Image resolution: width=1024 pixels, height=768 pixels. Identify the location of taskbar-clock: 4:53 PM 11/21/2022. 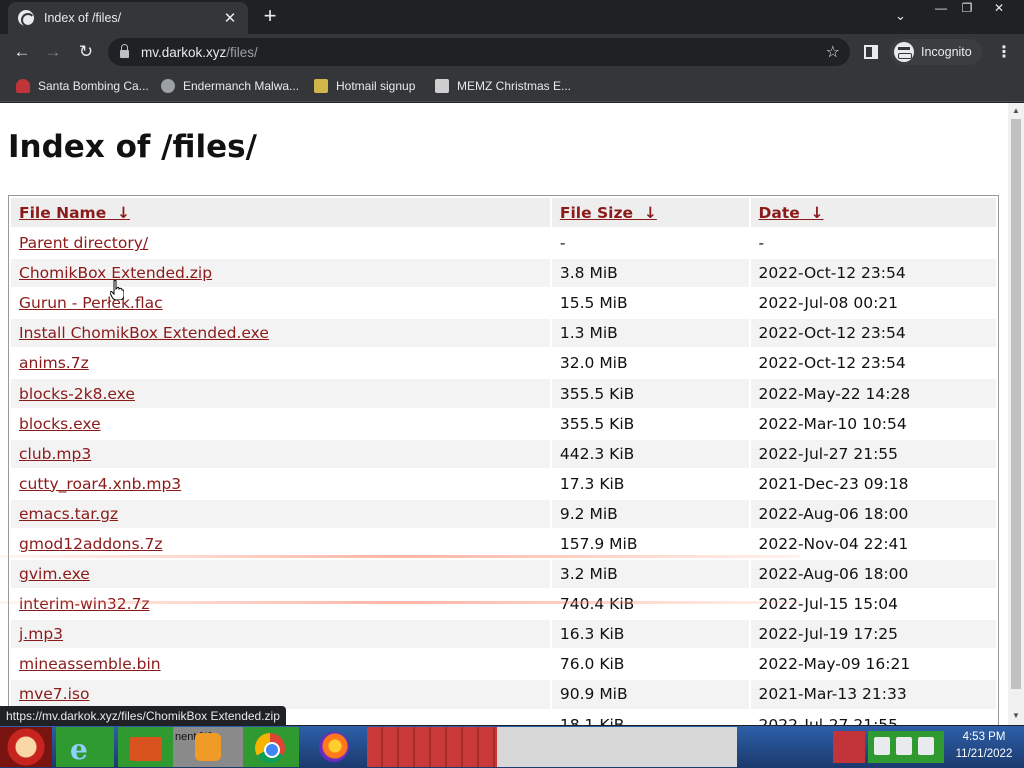
(984, 747).